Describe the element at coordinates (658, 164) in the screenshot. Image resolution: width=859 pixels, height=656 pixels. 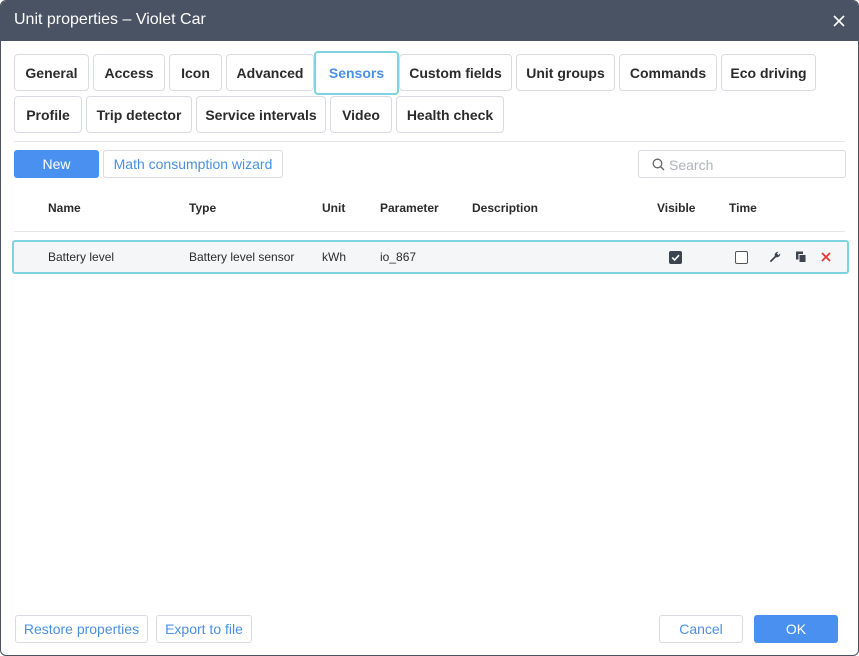
I see `search-icon` at that location.